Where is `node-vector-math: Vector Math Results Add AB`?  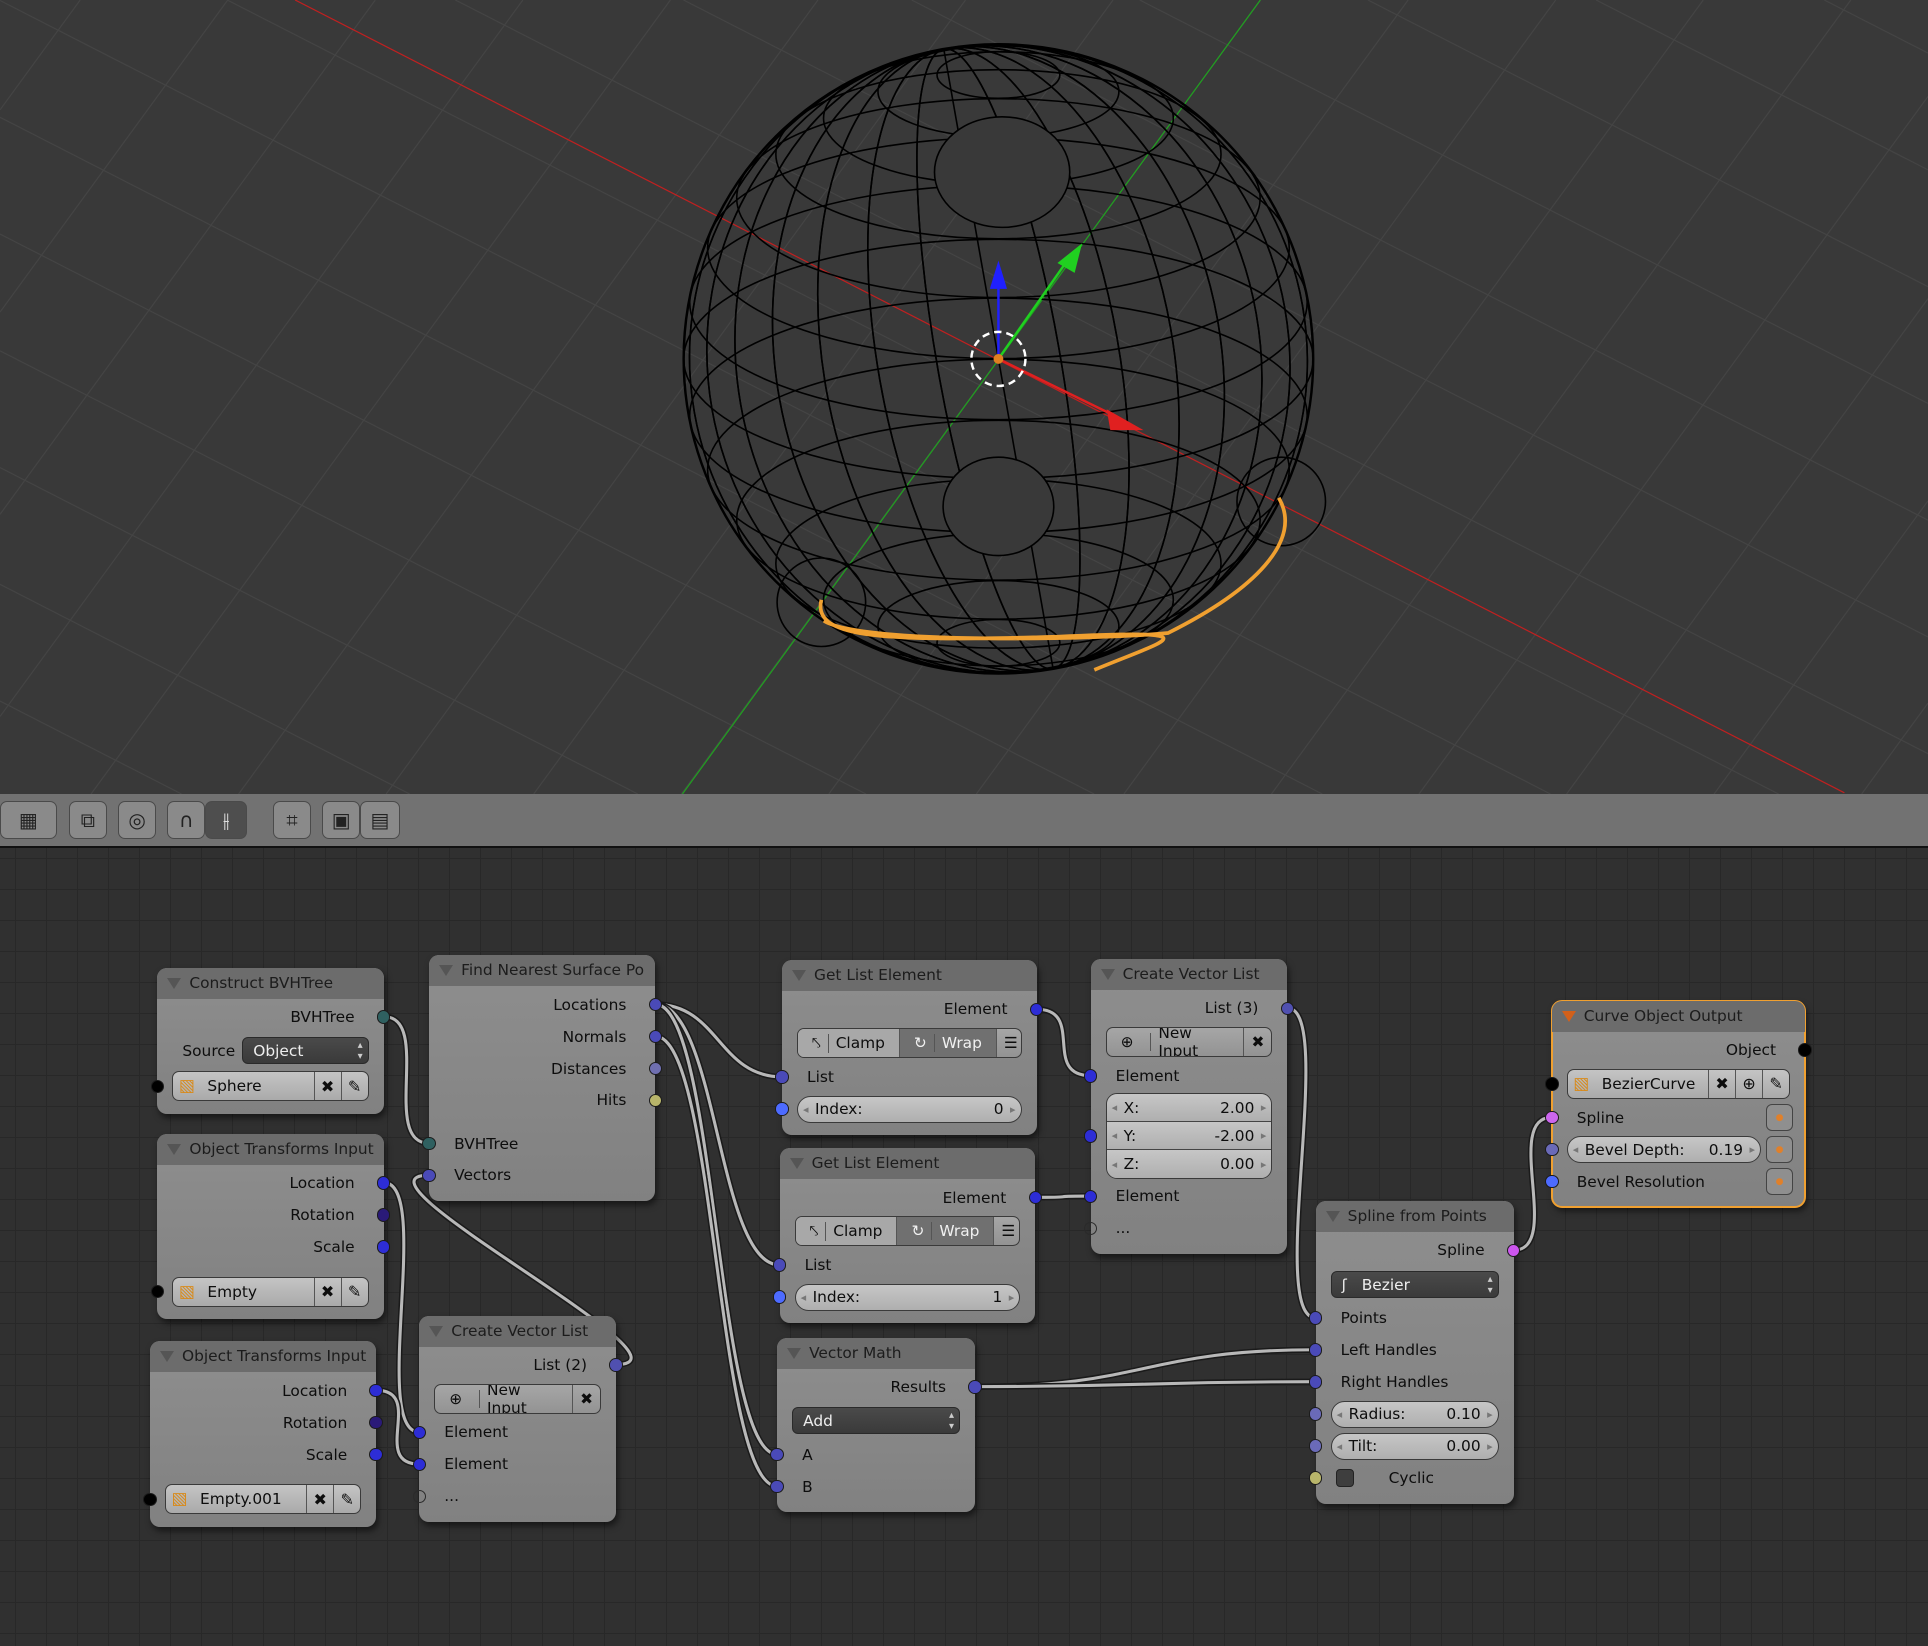 node-vector-math: Vector Math Results Add AB is located at coordinates (876, 1425).